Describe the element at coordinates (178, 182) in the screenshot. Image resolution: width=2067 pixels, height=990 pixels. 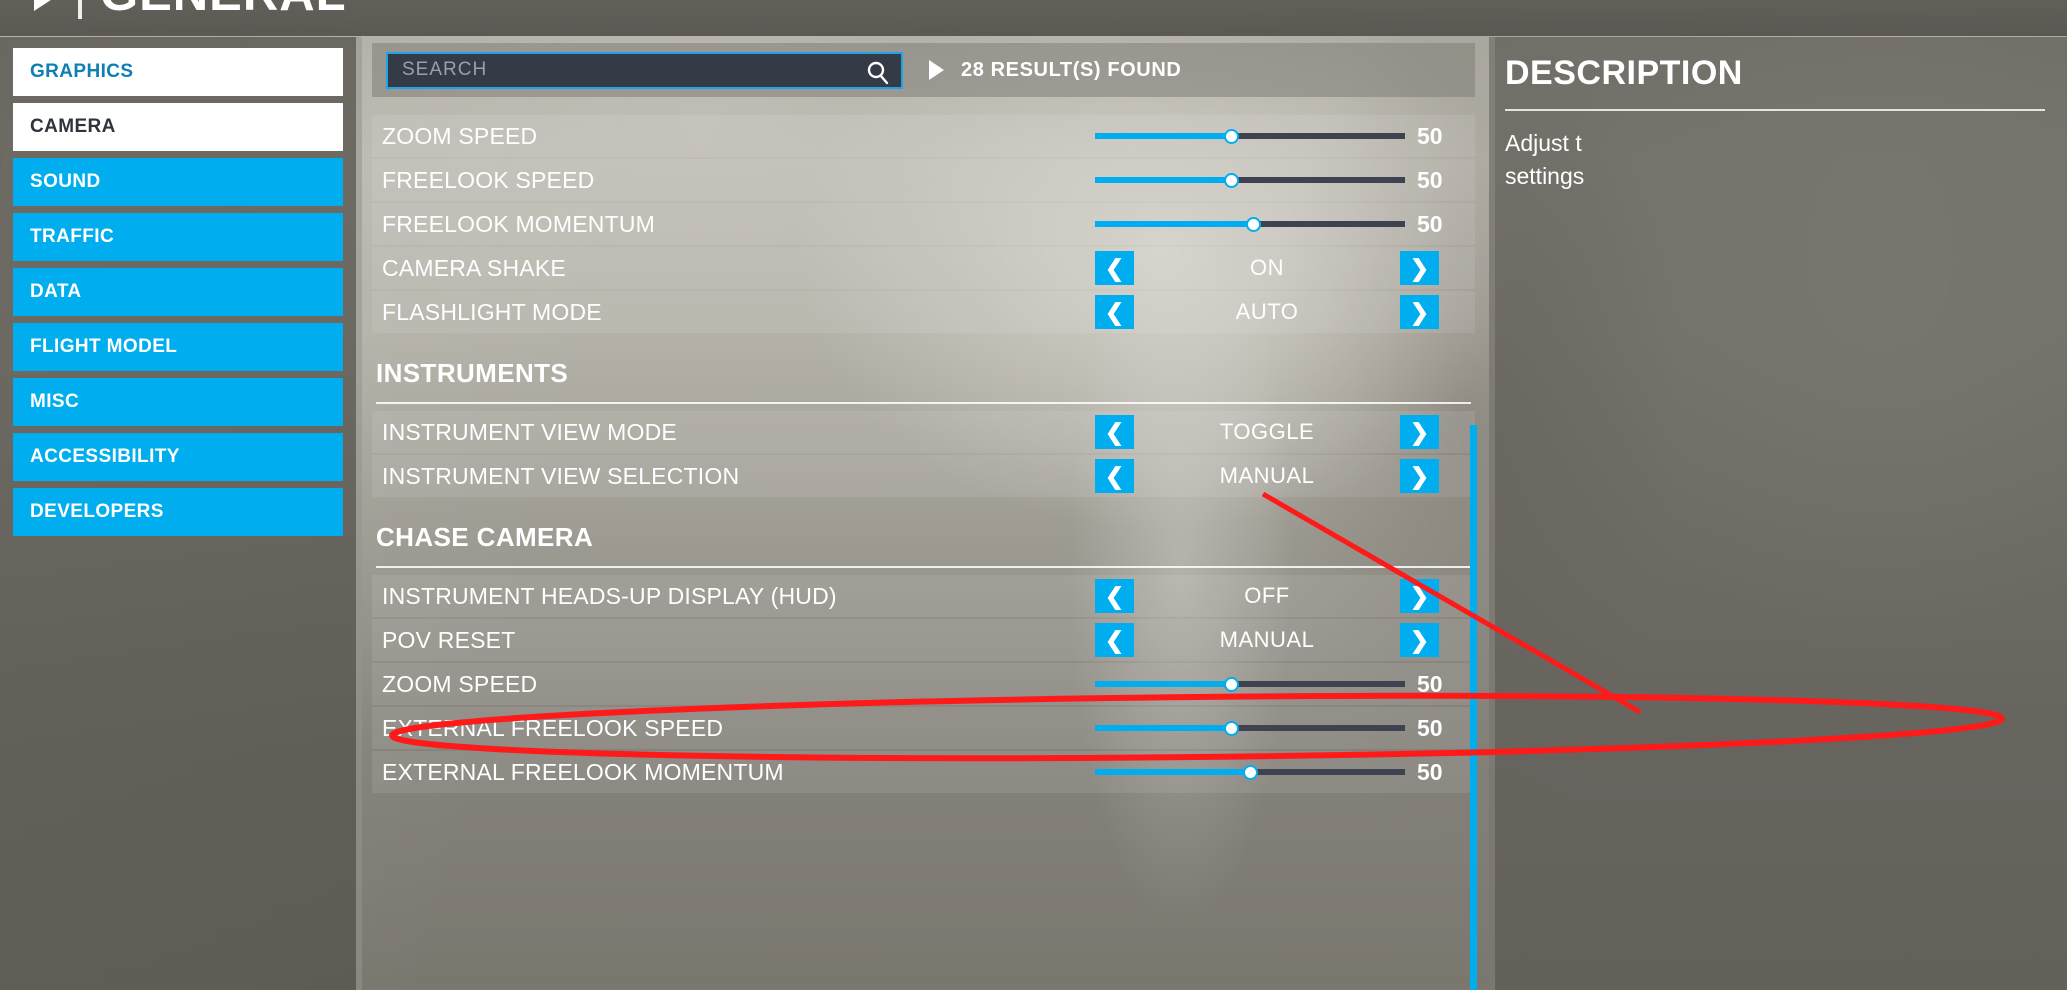
I see `sidebar-item-sound: SOUND` at that location.